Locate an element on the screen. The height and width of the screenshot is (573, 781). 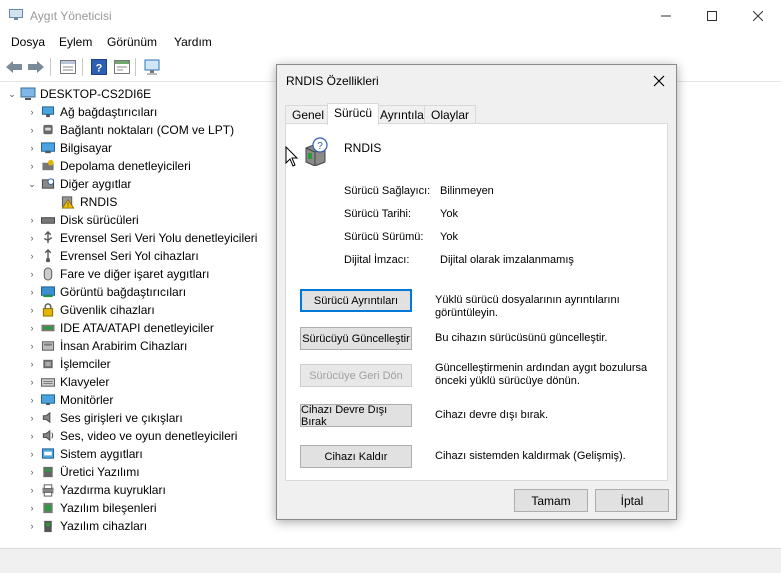
dialog-close-button is located at coordinates (659, 81).